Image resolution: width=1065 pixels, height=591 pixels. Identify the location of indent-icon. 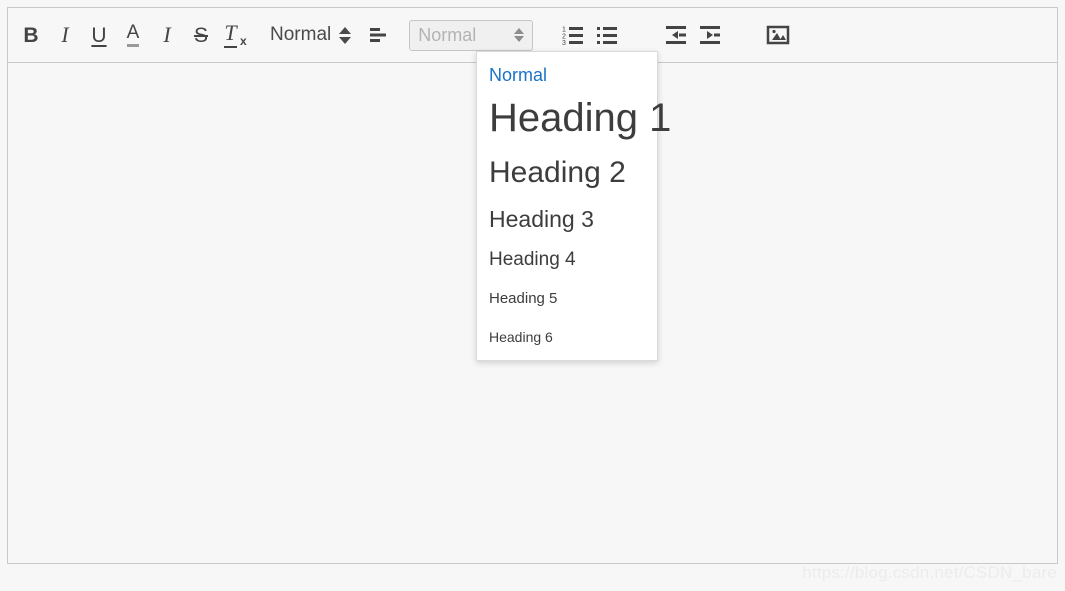
(710, 35).